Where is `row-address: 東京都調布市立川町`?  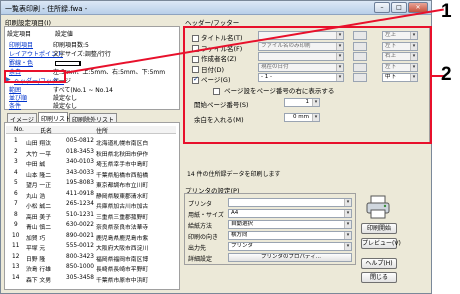 row-address: 東京都調布市立川町 is located at coordinates (122, 186).